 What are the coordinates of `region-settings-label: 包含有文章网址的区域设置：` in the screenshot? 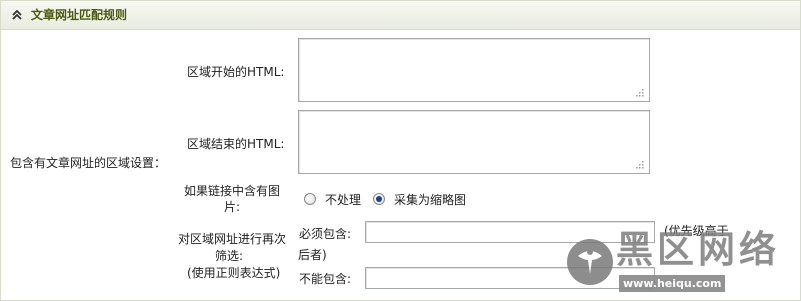 It's located at (88, 163).